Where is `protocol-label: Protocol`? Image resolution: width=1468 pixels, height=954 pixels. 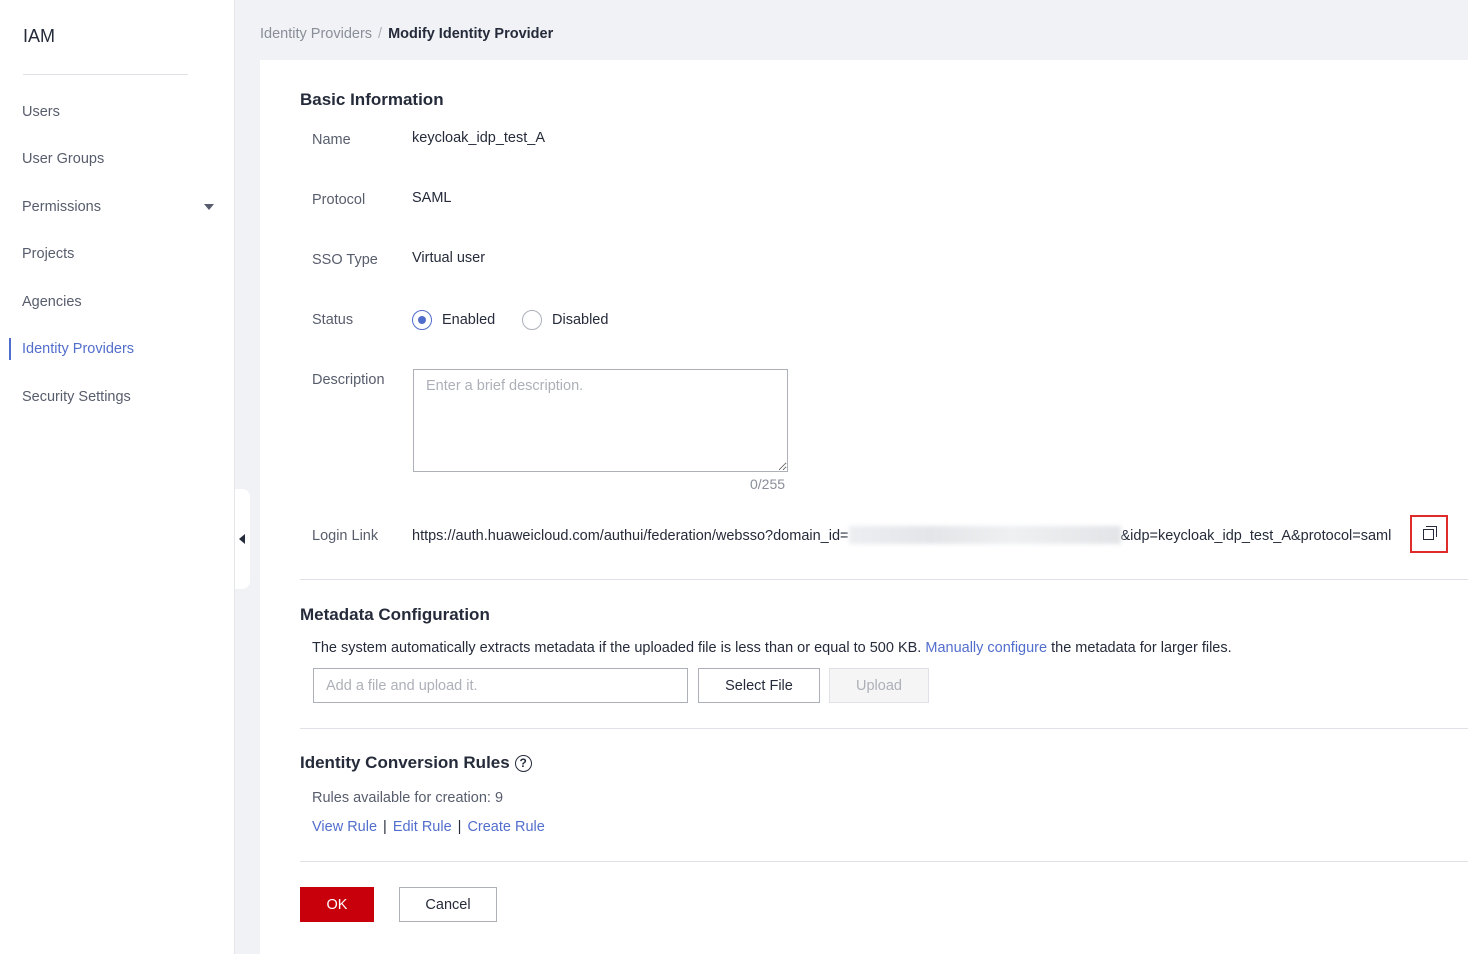 protocol-label: Protocol is located at coordinates (339, 200).